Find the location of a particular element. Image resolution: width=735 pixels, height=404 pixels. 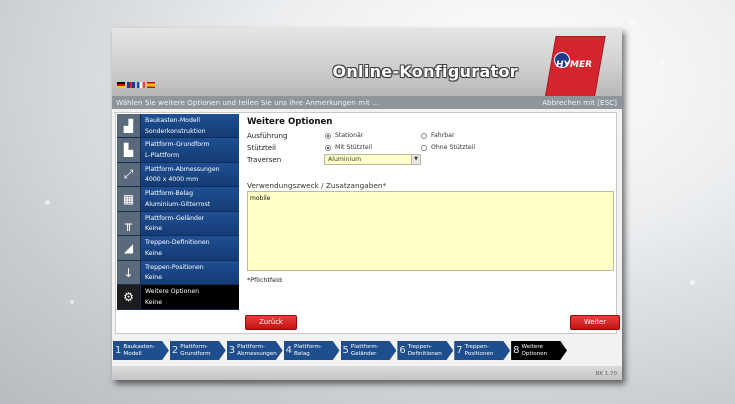

step-1: 1 Baukasten- Modell is located at coordinates (141, 350).